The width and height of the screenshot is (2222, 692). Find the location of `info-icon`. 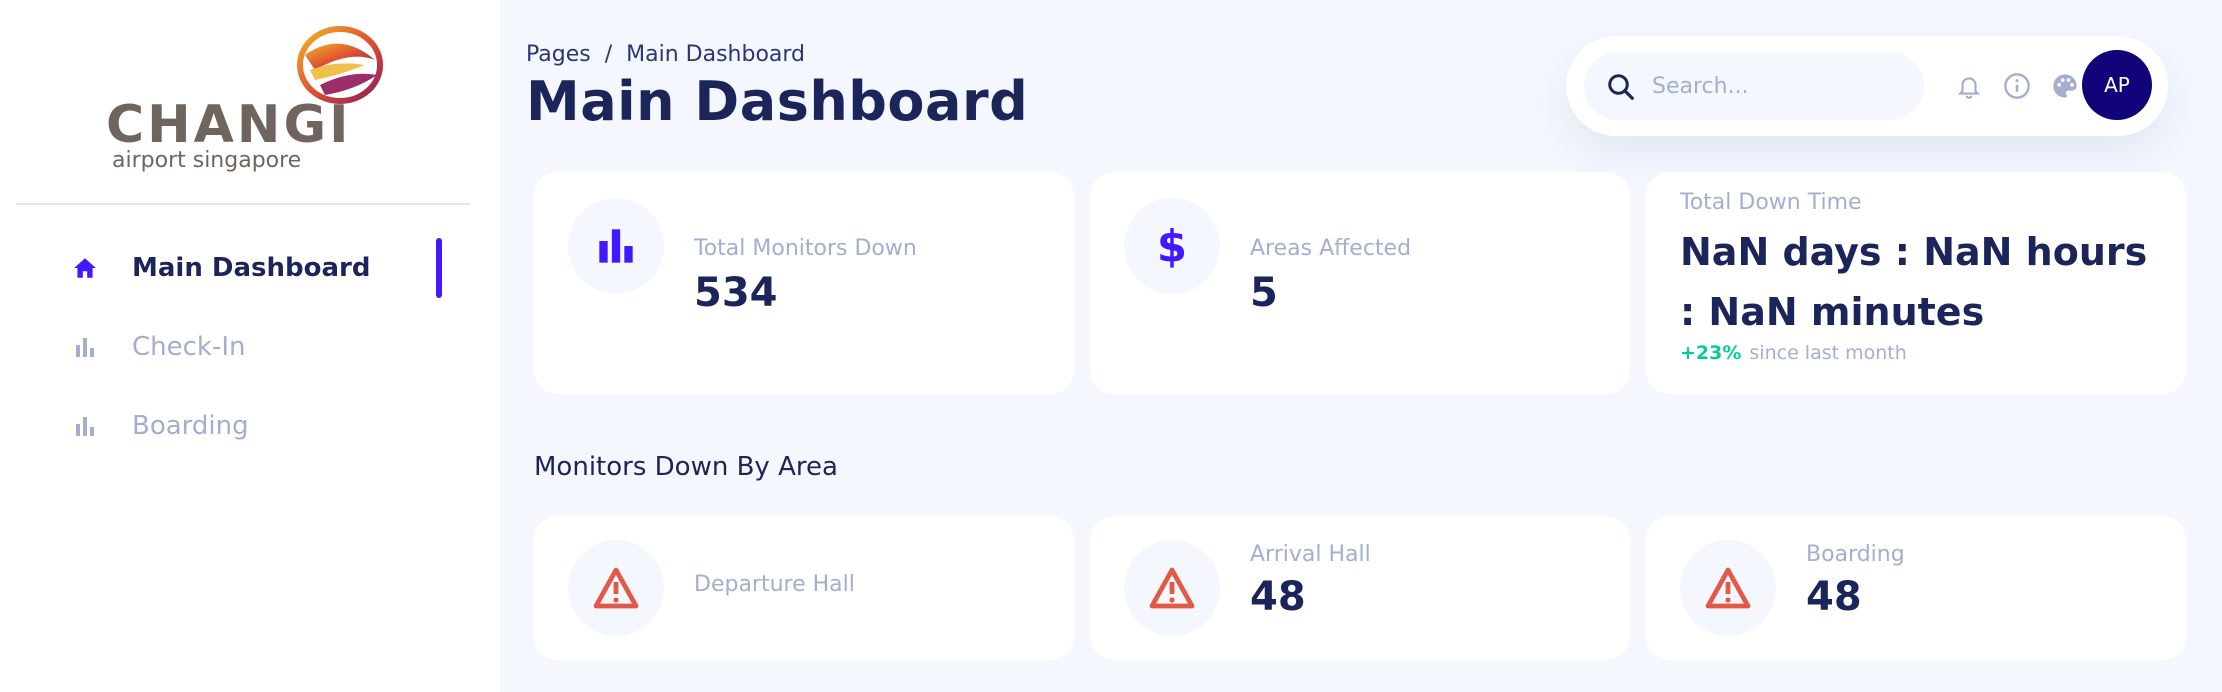

info-icon is located at coordinates (2017, 86).